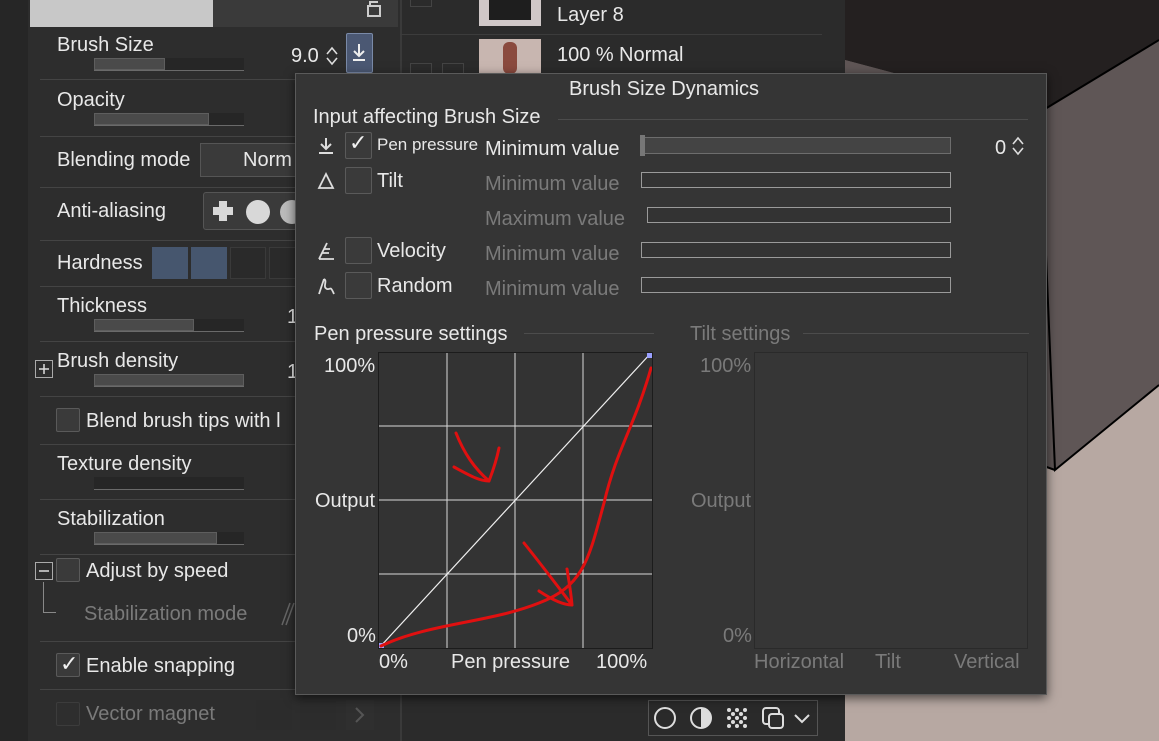 Image resolution: width=1159 pixels, height=741 pixels. Describe the element at coordinates (642, 145) in the screenshot. I see `pen-min-handle` at that location.